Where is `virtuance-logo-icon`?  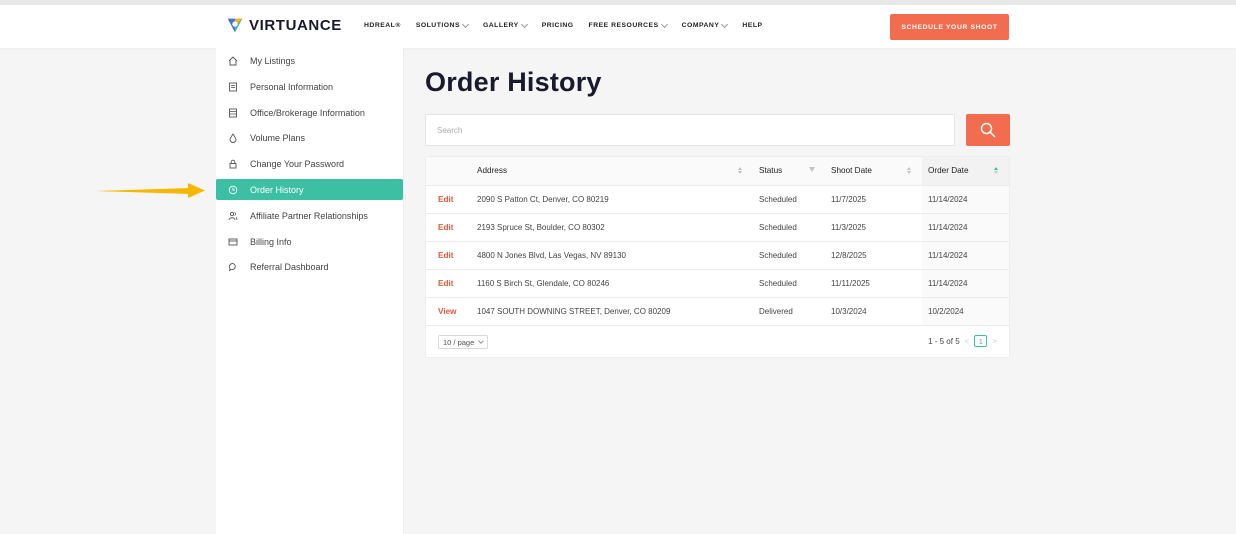 virtuance-logo-icon is located at coordinates (235, 25).